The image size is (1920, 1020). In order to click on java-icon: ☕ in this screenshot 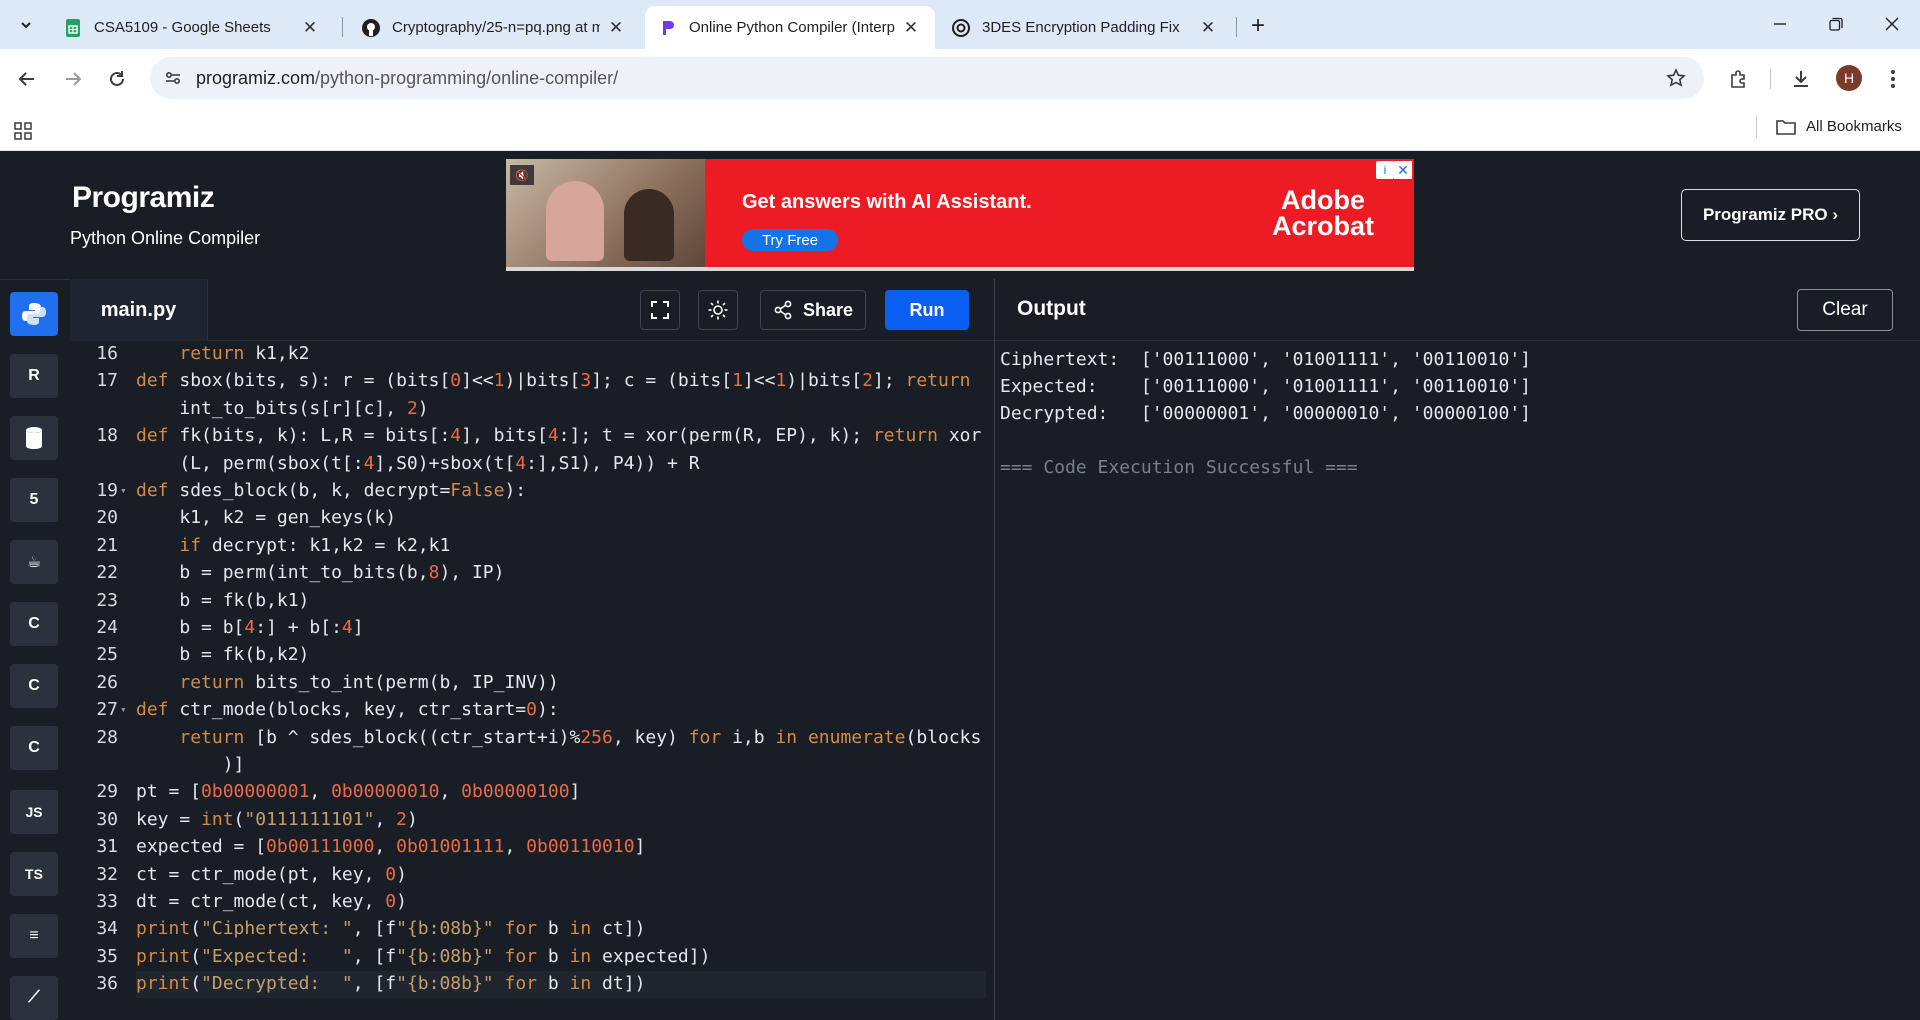, I will do `click(34, 562)`.